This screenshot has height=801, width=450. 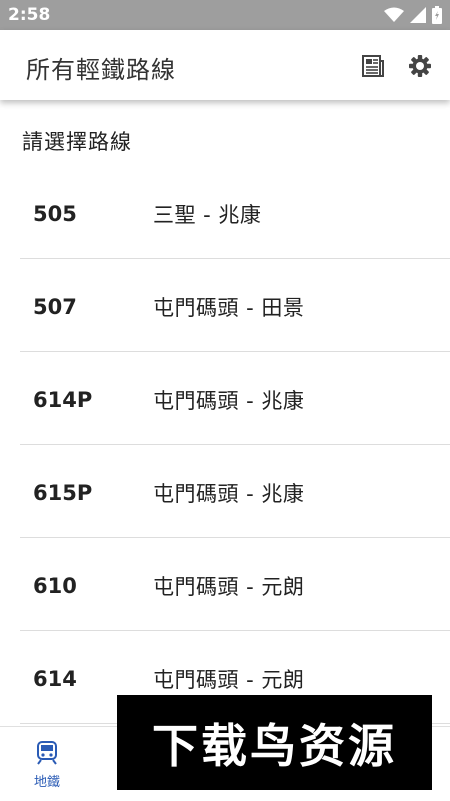 I want to click on battery-icon, so click(x=437, y=15).